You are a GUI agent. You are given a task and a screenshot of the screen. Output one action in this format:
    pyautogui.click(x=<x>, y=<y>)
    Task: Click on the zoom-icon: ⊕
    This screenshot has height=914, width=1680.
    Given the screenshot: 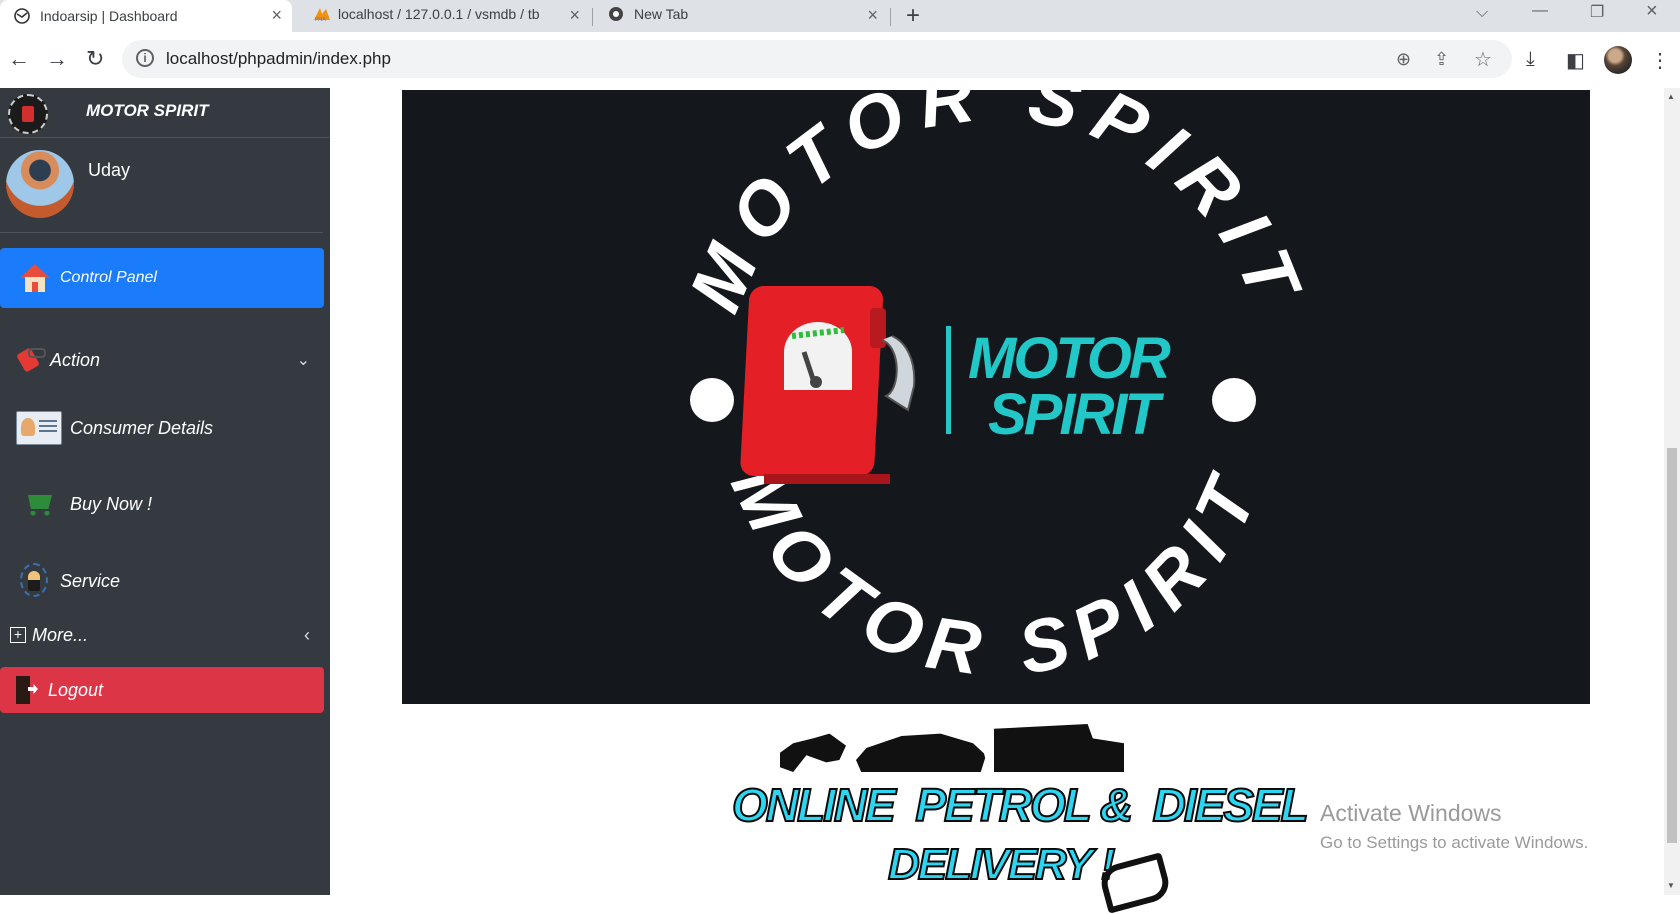 What is the action you would take?
    pyautogui.click(x=1403, y=59)
    